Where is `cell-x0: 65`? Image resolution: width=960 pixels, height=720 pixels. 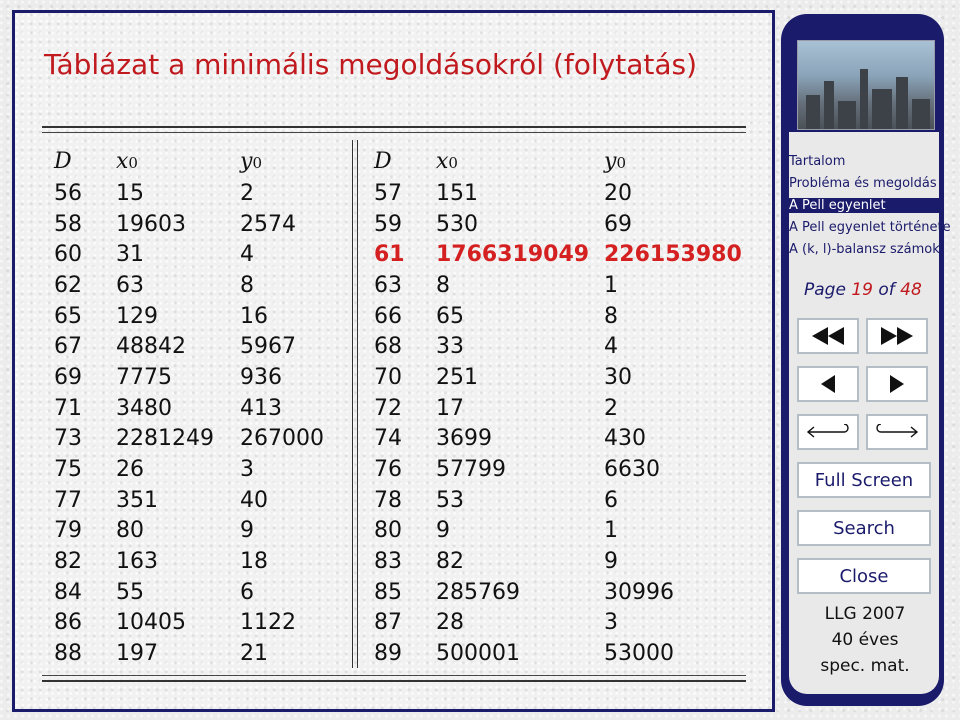 cell-x0: 65 is located at coordinates (450, 316).